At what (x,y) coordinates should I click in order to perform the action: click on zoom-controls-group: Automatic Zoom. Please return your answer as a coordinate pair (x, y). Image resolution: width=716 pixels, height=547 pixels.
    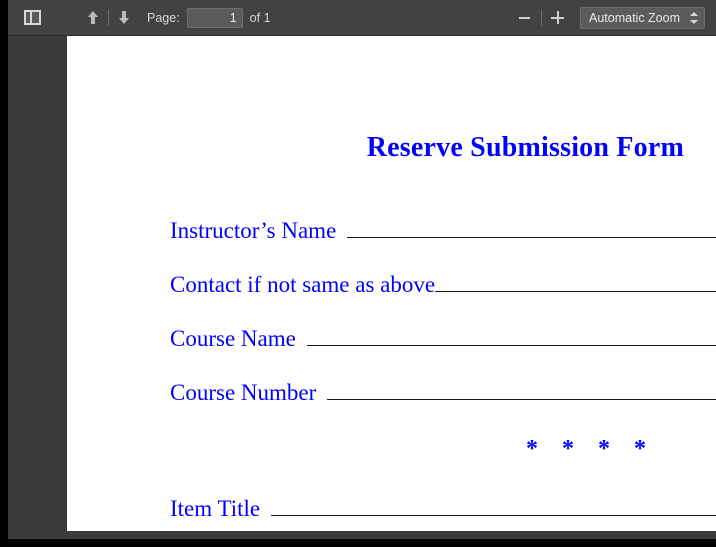
    Looking at the image, I should click on (609, 18).